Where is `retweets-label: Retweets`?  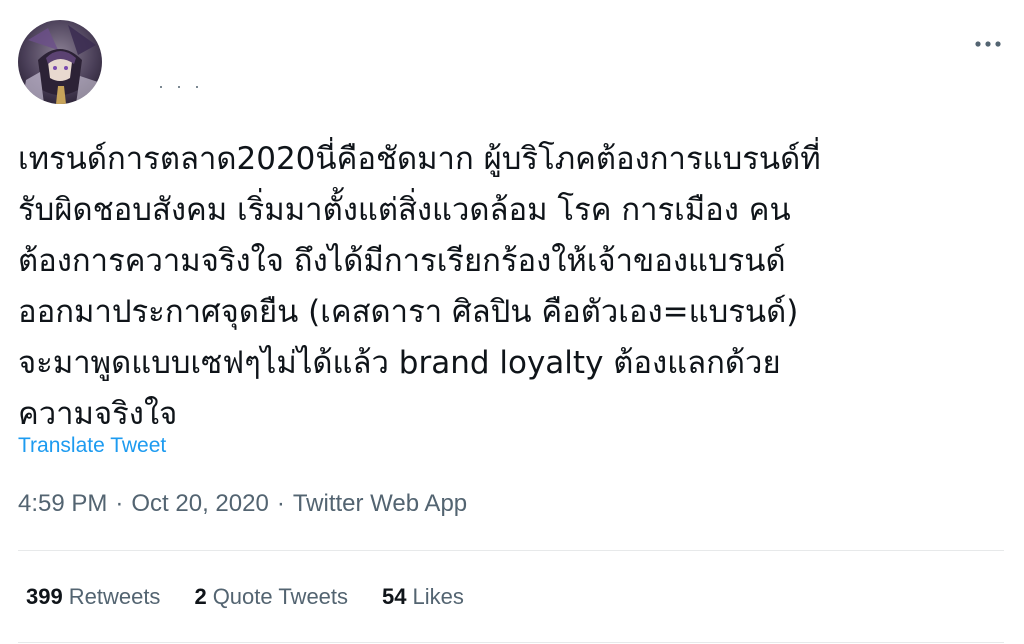
retweets-label: Retweets is located at coordinates (114, 596).